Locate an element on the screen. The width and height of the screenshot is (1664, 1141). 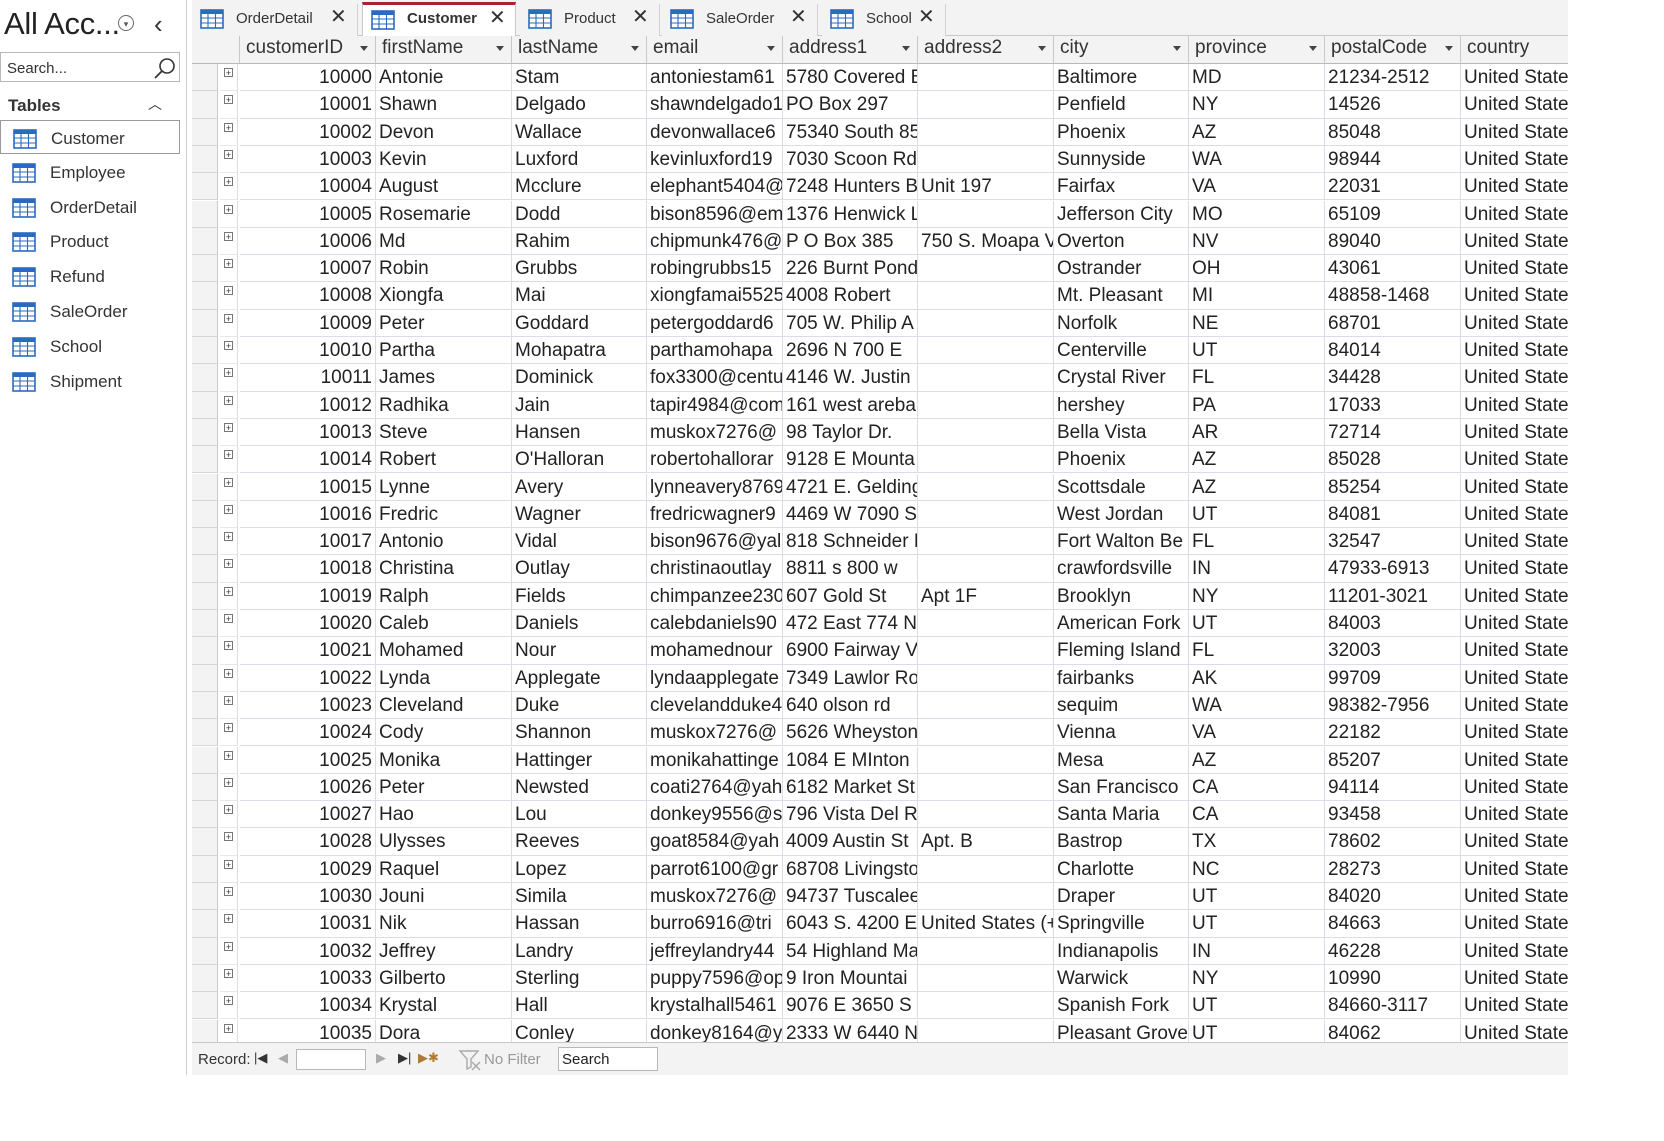
cell-email: calebdaniels90 is located at coordinates (715, 624).